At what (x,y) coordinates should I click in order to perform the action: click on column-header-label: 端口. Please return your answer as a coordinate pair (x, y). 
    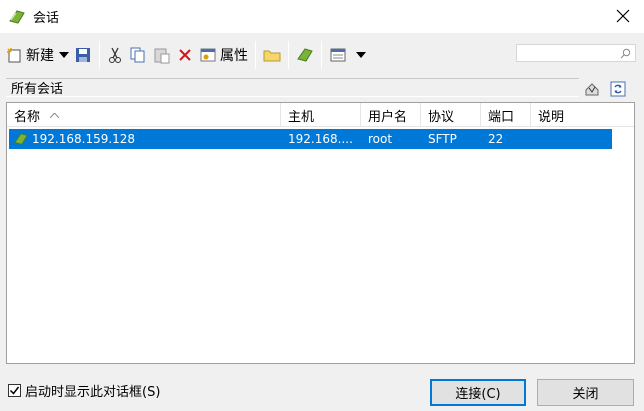
    Looking at the image, I should click on (501, 117).